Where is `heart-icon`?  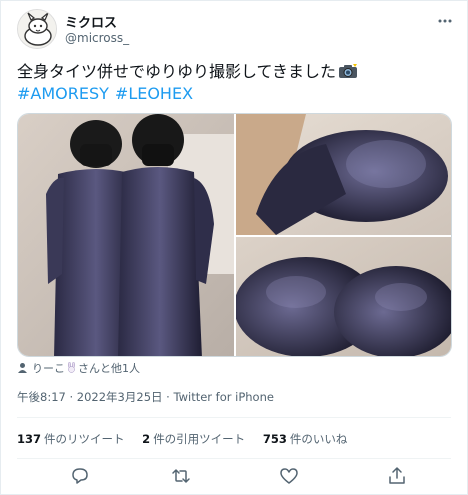 heart-icon is located at coordinates (289, 476).